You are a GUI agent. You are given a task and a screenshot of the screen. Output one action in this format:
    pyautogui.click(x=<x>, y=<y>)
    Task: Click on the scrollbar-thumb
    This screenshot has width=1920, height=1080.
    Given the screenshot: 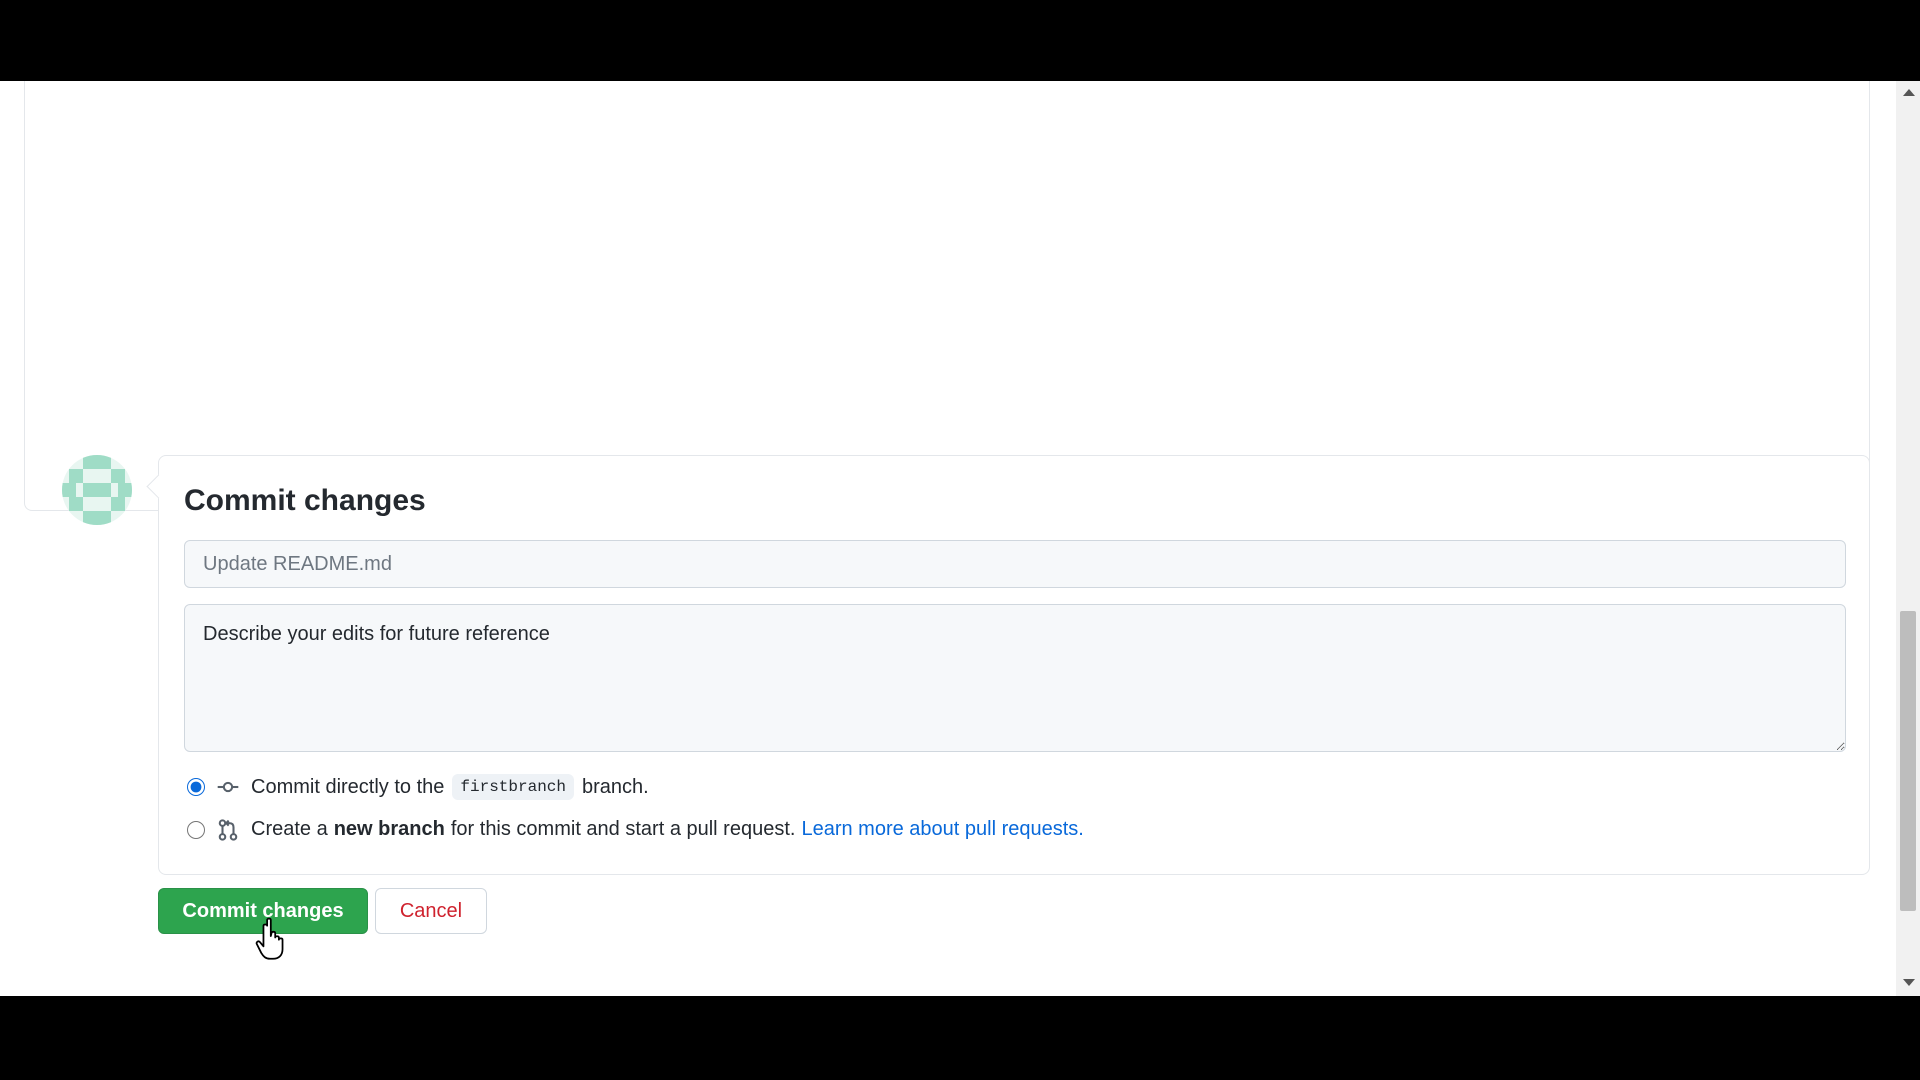 What is the action you would take?
    pyautogui.click(x=1908, y=761)
    